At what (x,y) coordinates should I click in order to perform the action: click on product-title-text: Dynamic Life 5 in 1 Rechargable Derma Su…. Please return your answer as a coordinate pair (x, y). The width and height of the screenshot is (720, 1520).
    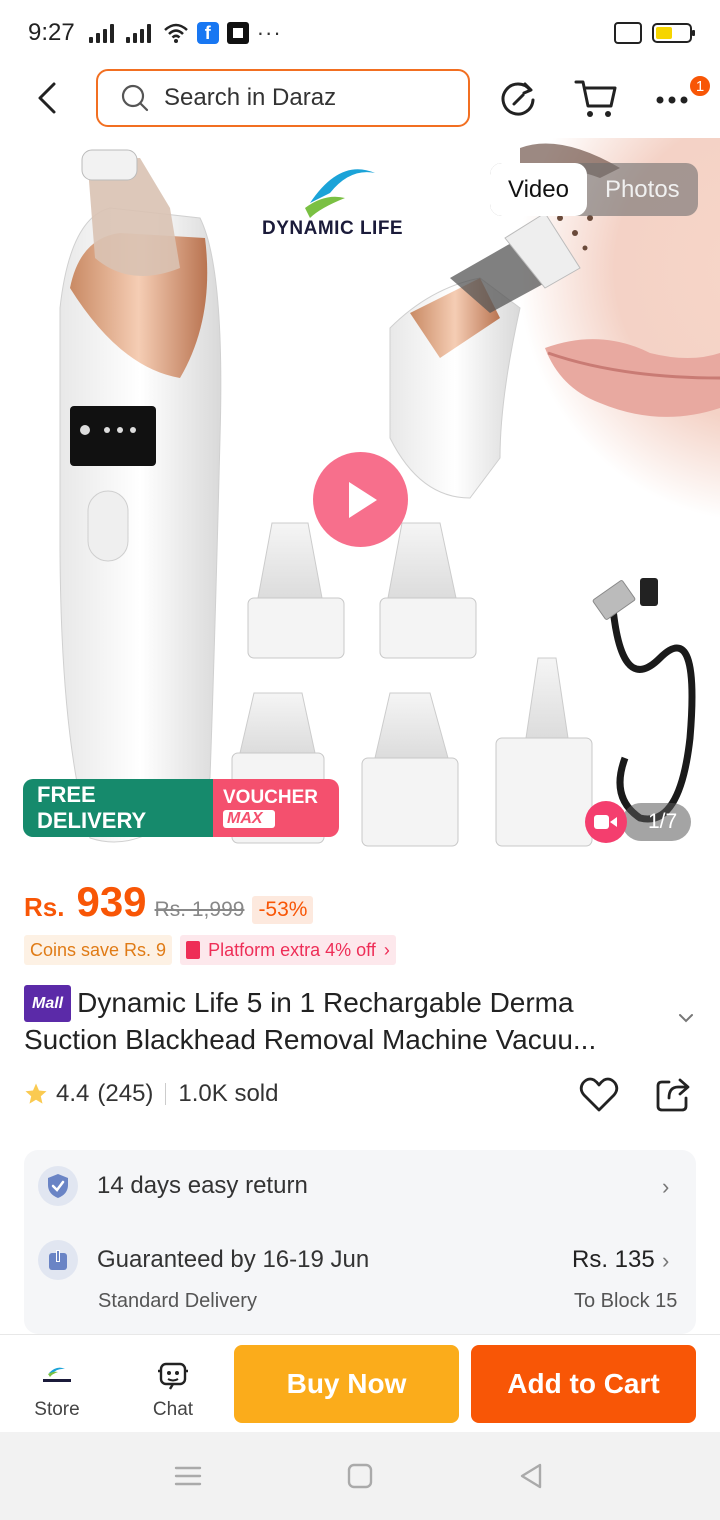
    Looking at the image, I should click on (310, 1021).